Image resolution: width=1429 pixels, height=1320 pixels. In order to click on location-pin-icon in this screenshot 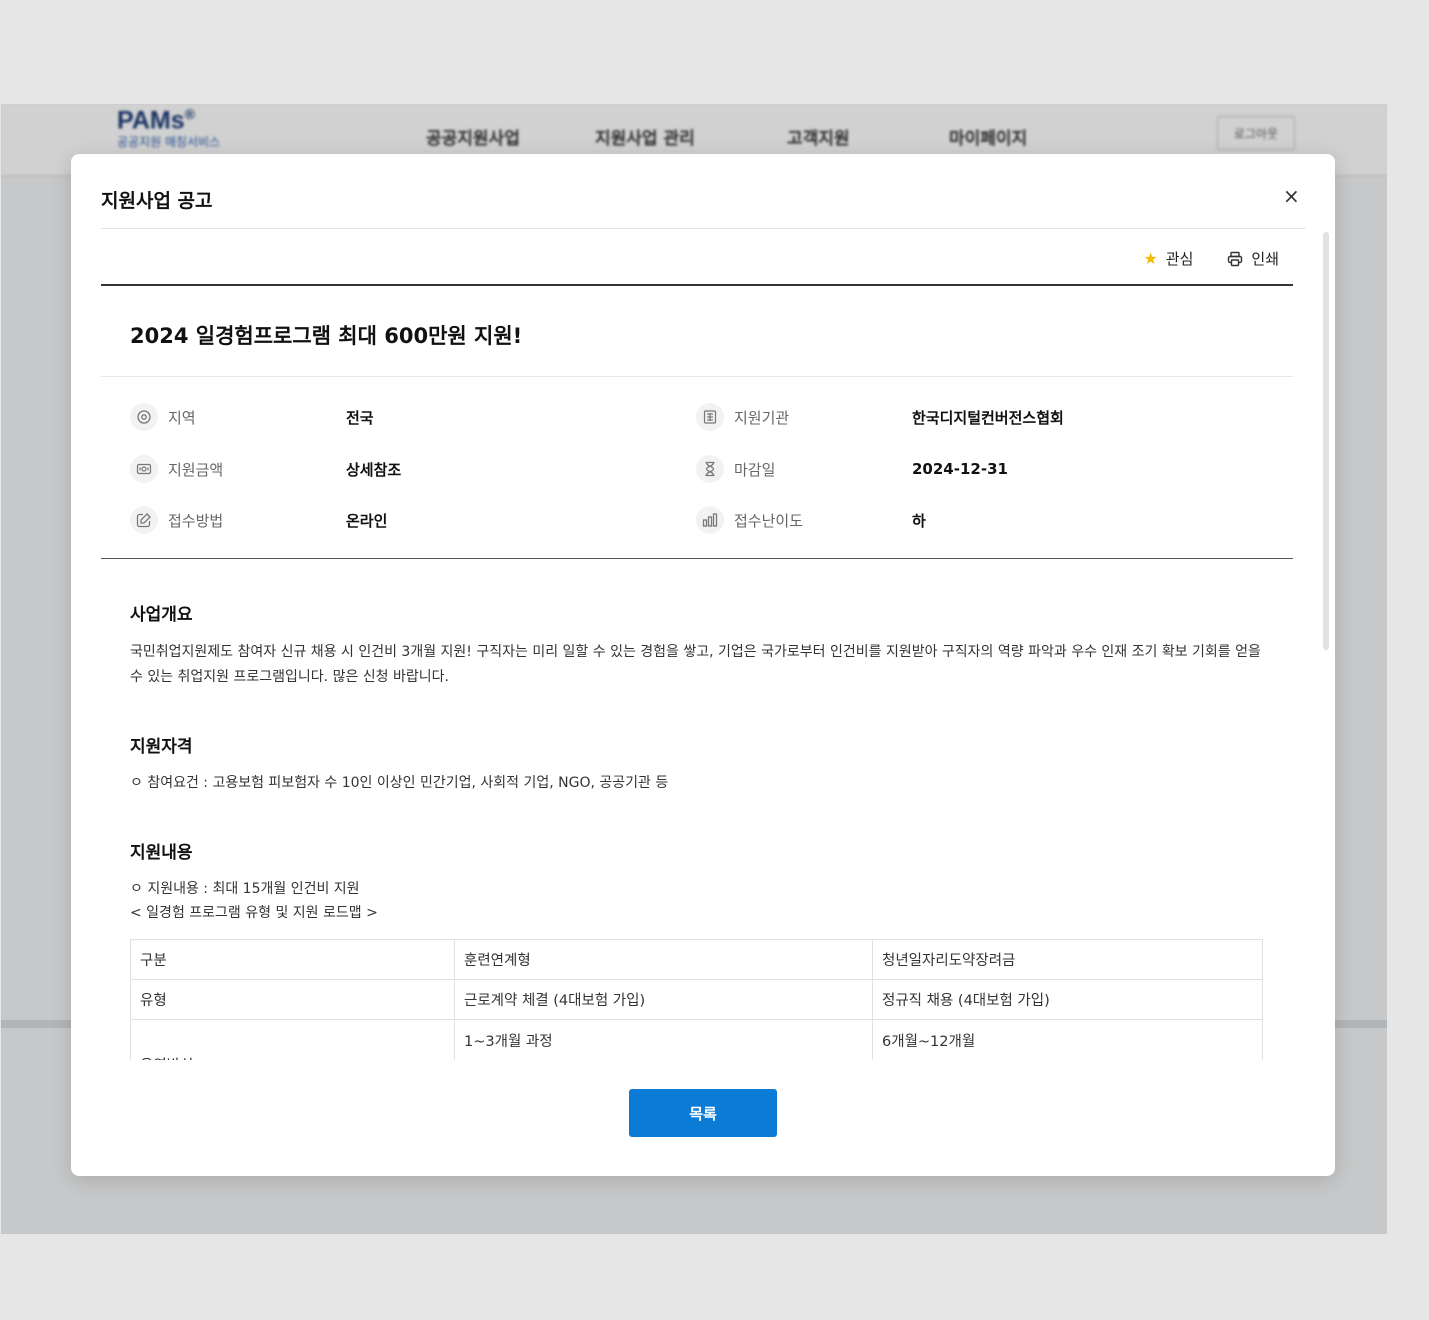, I will do `click(144, 417)`.